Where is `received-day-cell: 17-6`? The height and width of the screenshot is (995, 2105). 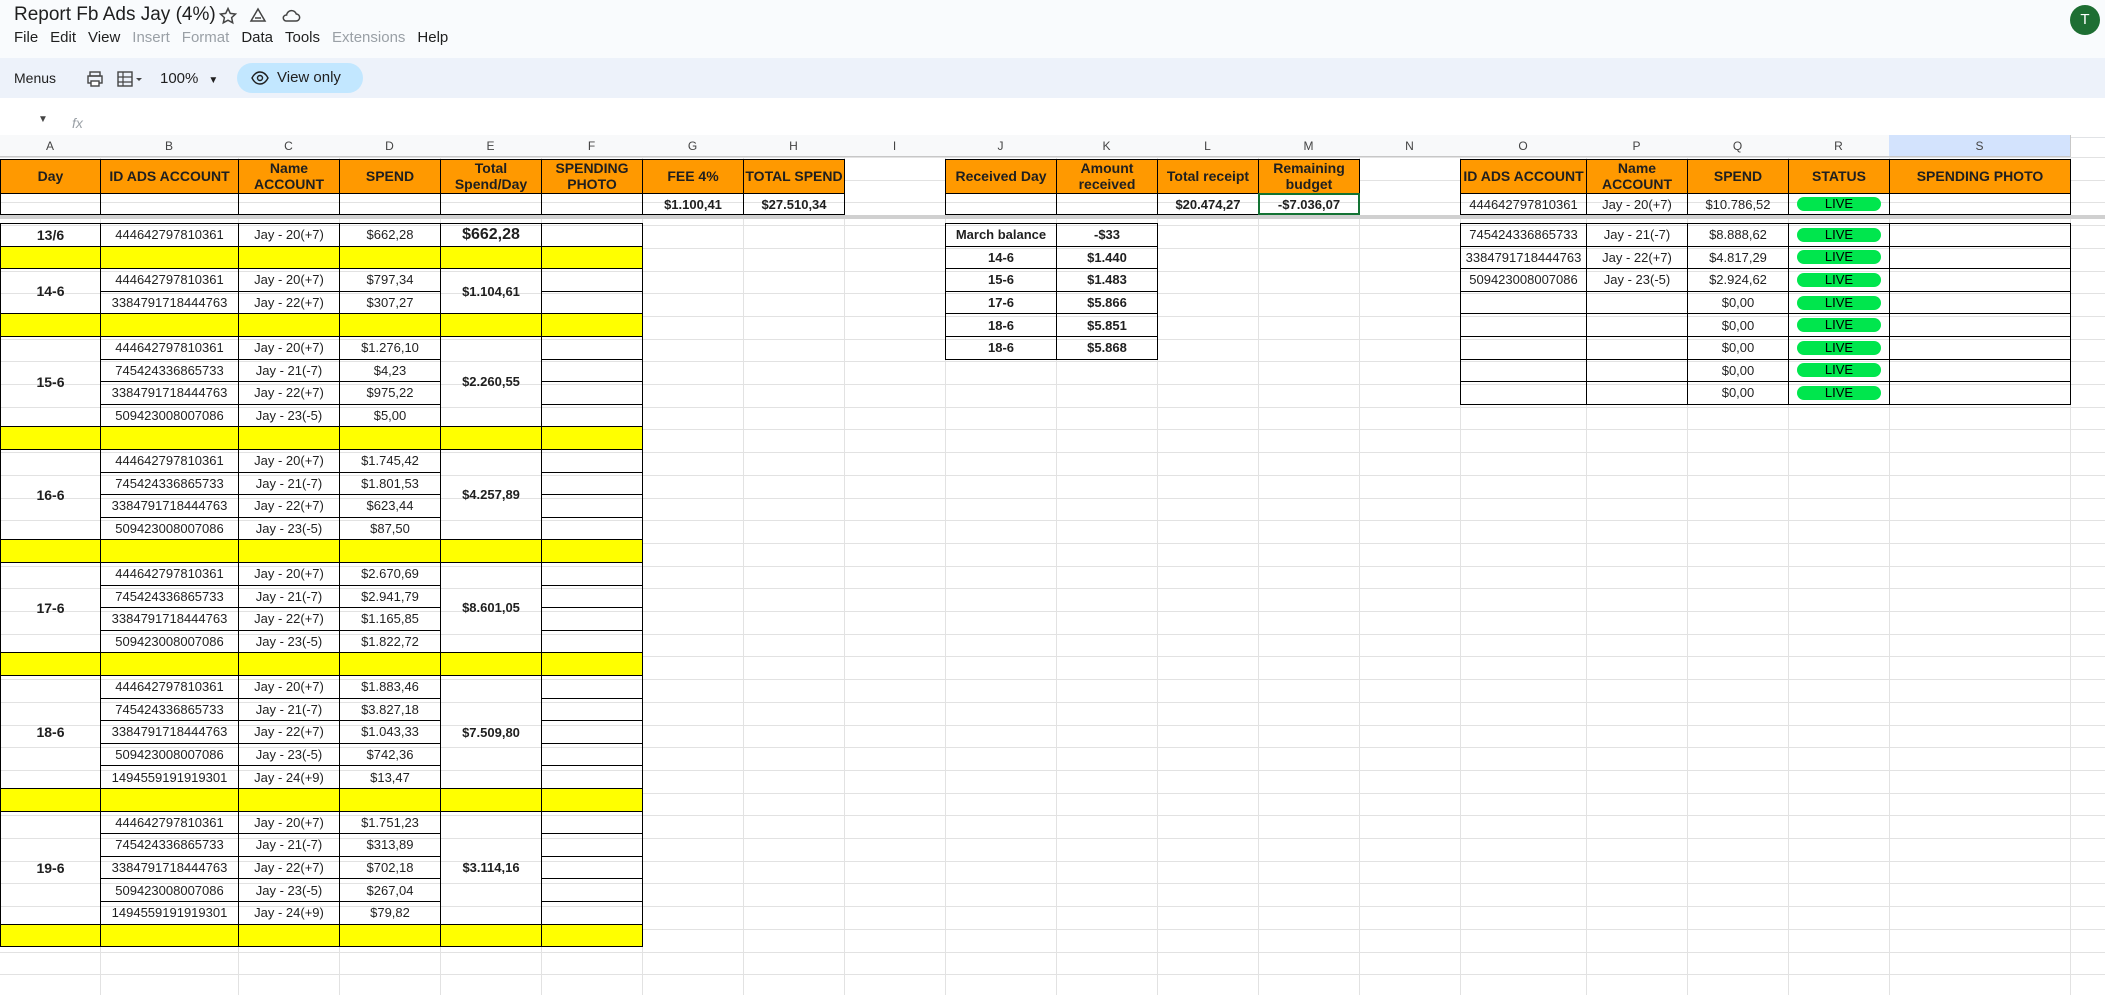
received-day-cell: 17-6 is located at coordinates (1001, 302).